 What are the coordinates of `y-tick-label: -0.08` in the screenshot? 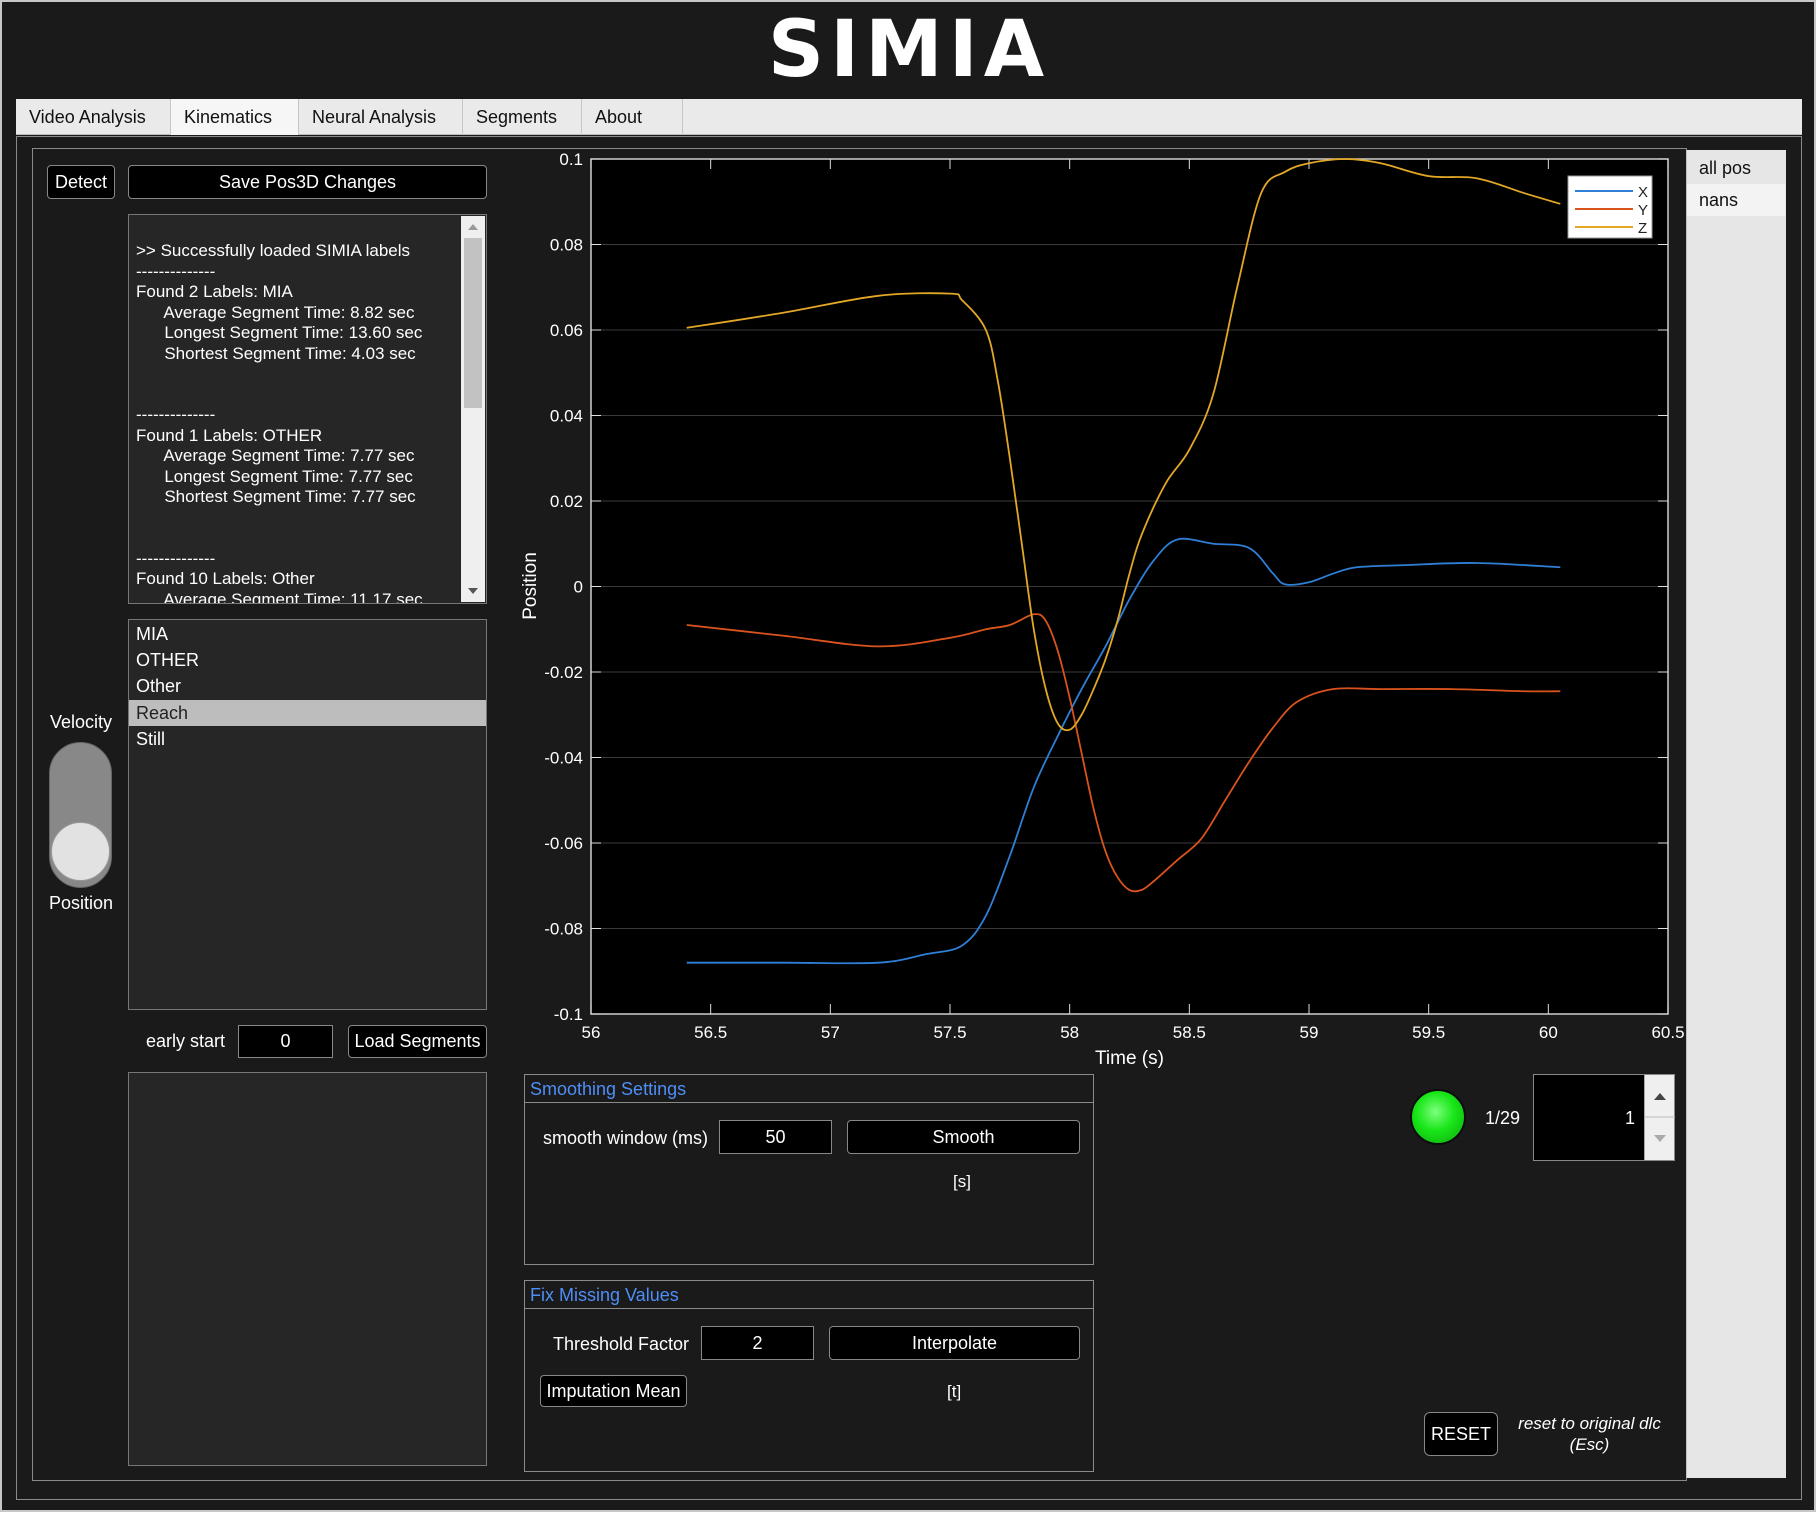 It's located at (563, 929).